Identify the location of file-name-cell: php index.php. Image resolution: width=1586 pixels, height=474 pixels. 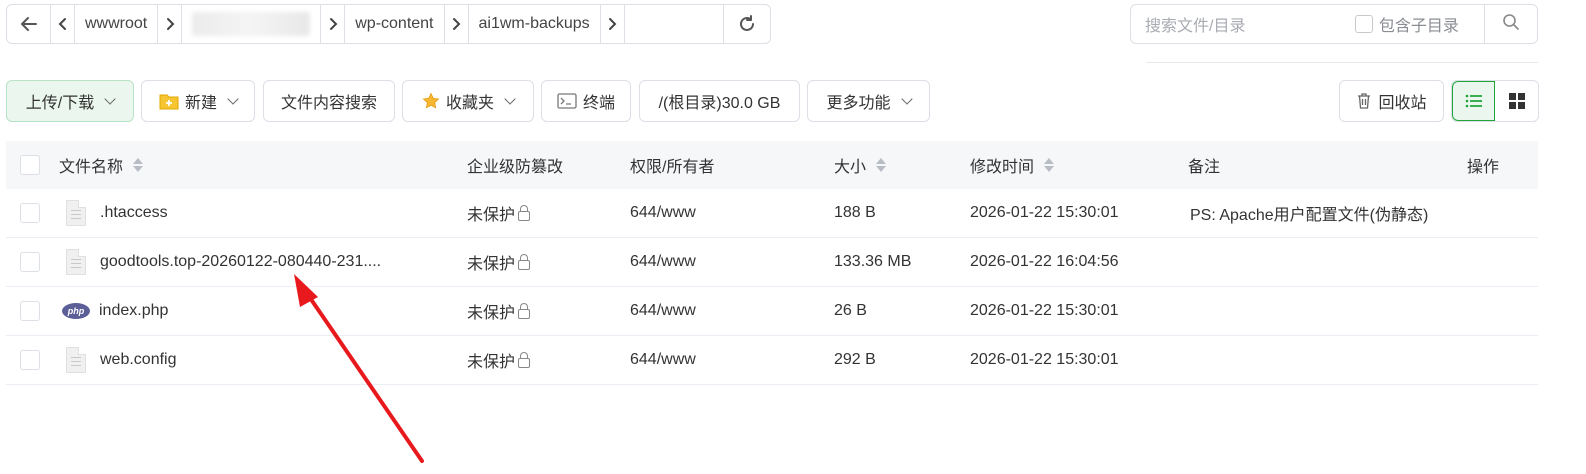
(115, 311).